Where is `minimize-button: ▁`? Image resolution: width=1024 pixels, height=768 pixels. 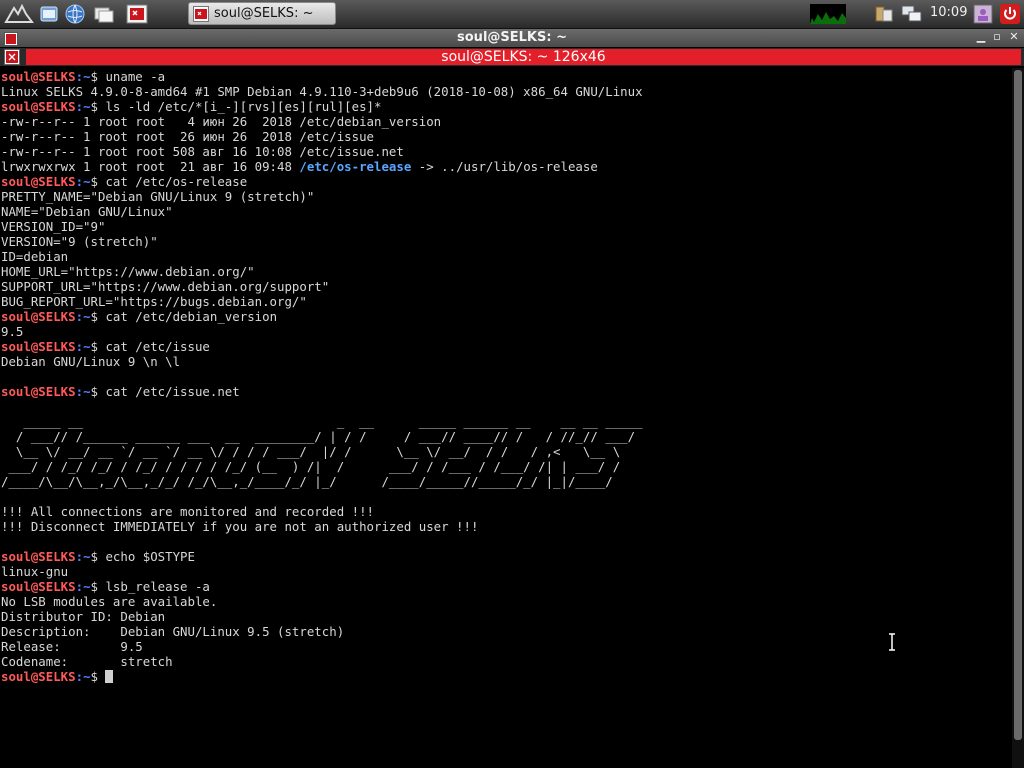
minimize-button: ▁ is located at coordinates (981, 37).